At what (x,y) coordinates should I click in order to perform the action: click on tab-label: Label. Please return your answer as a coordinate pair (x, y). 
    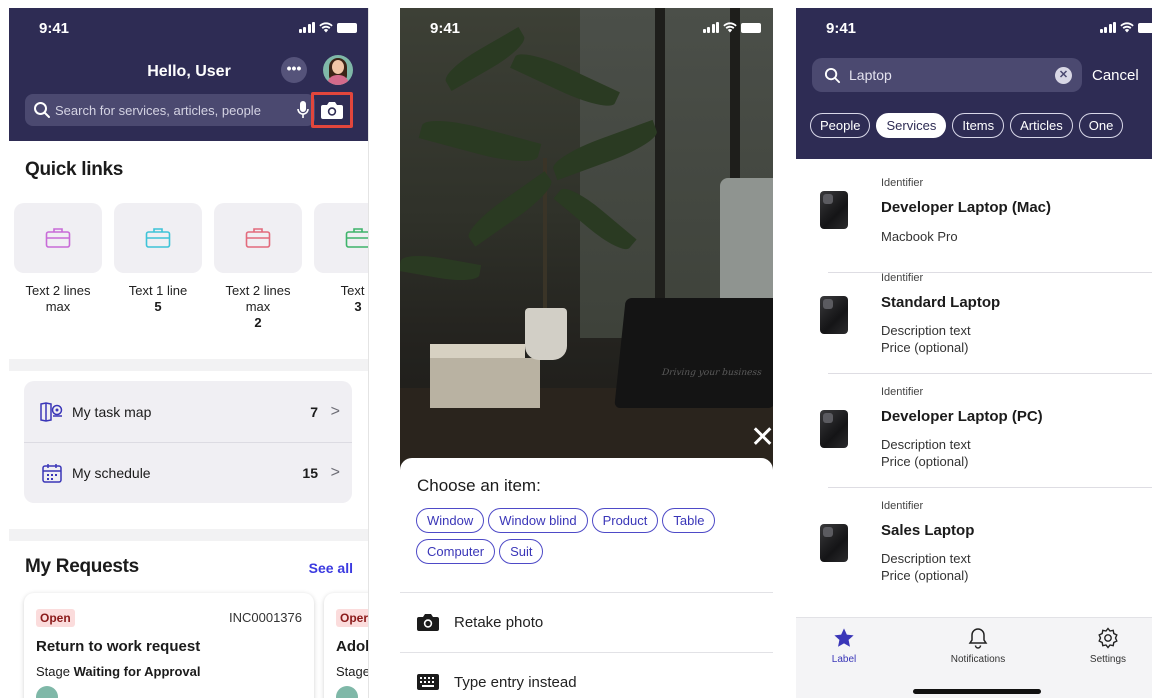
    Looking at the image, I should click on (845, 645).